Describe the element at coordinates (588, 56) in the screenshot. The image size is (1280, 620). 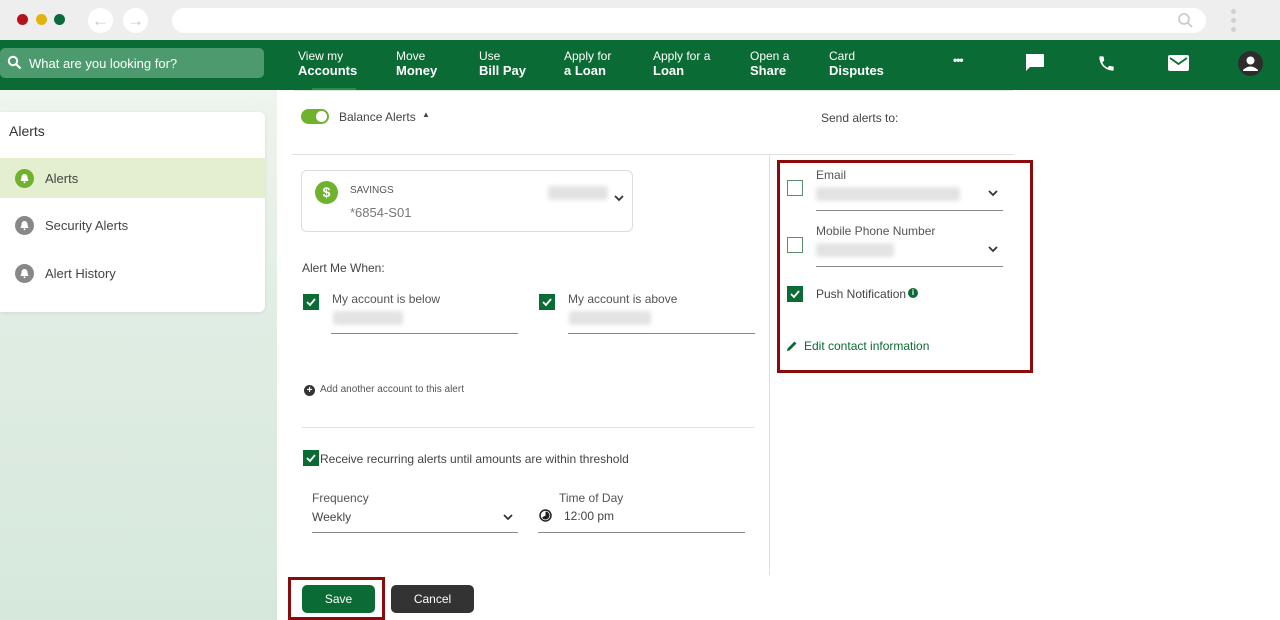
I see `nav-label-top: Apply for` at that location.